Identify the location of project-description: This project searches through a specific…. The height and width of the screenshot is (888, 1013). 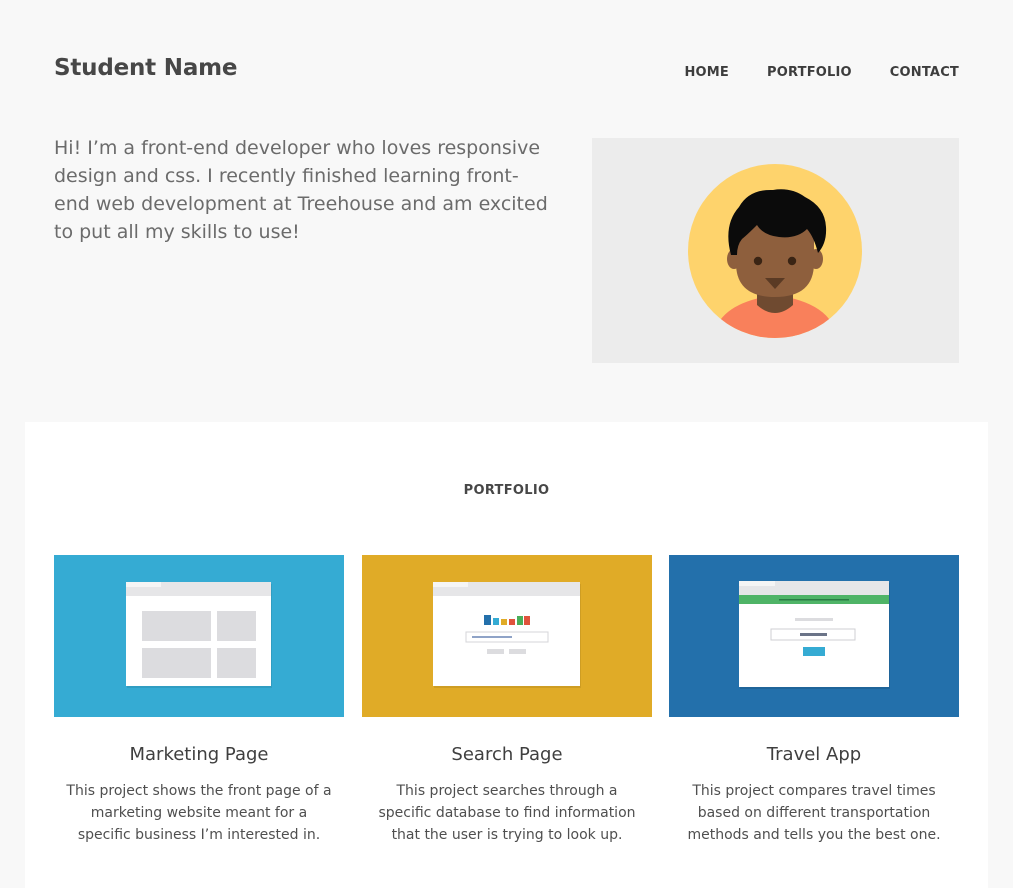
(507, 813).